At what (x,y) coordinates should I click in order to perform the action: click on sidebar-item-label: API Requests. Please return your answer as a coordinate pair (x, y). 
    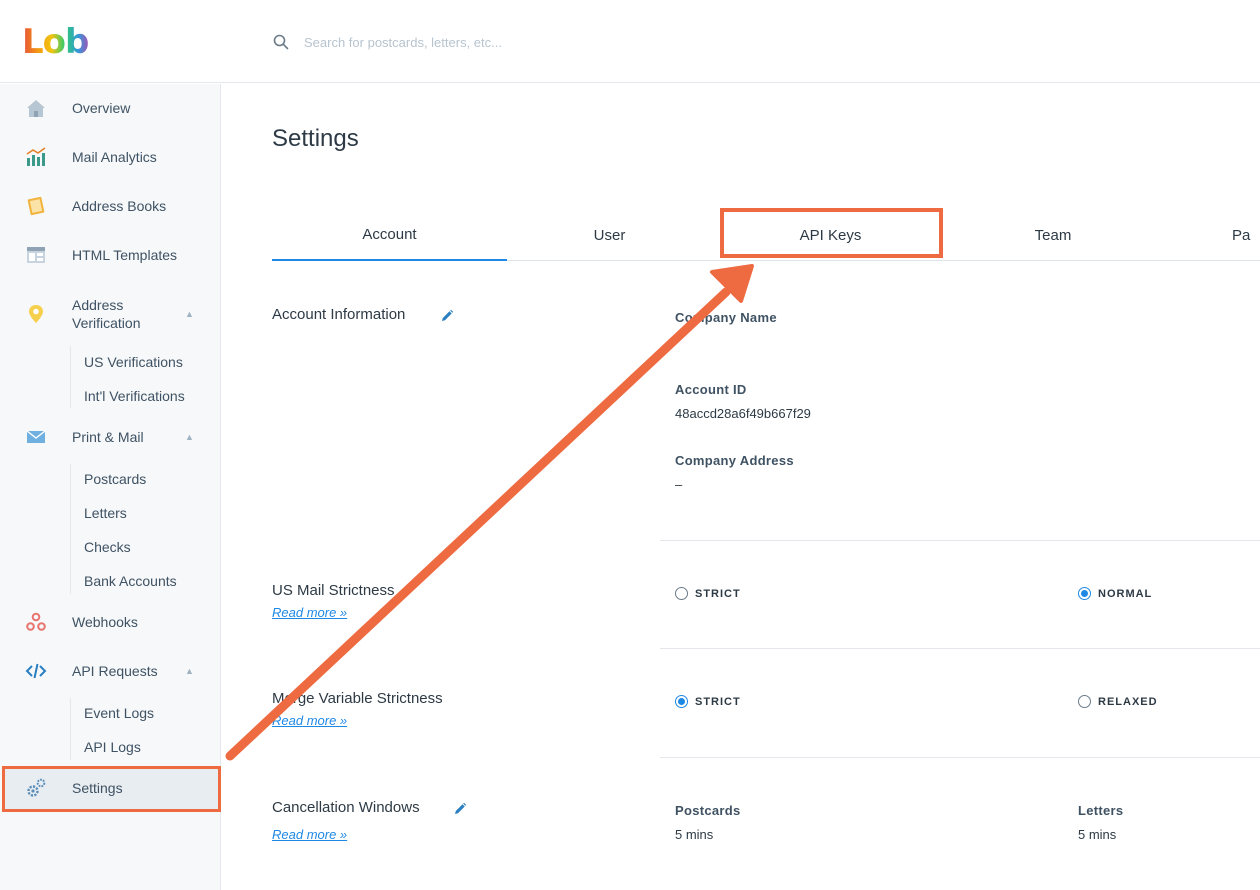
    Looking at the image, I should click on (115, 671).